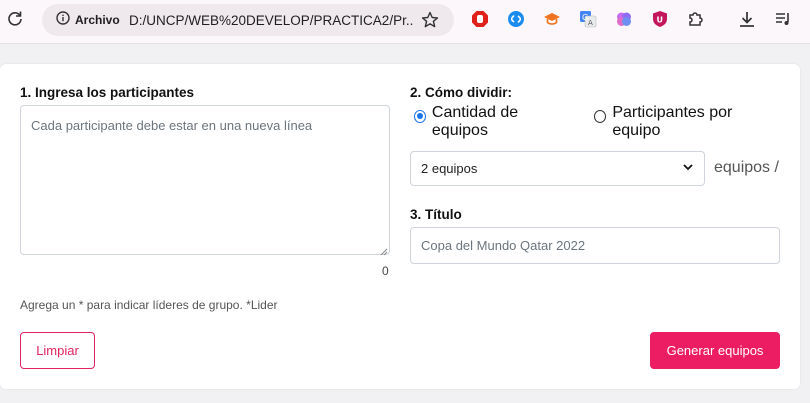 This screenshot has width=810, height=403. Describe the element at coordinates (449, 168) in the screenshot. I see `team-count-select-value: 2 equipos` at that location.